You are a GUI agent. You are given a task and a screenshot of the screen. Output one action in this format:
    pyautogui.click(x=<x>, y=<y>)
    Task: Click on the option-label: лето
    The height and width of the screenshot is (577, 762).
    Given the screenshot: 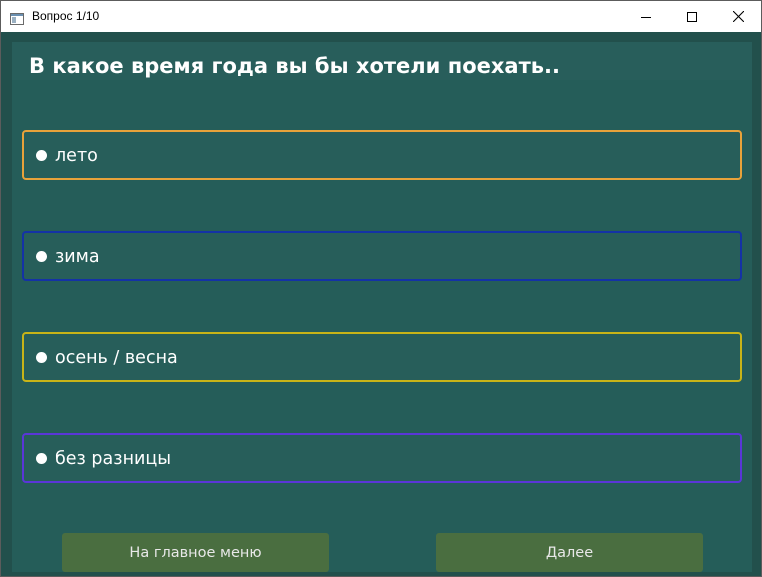 What is the action you would take?
    pyautogui.click(x=76, y=156)
    